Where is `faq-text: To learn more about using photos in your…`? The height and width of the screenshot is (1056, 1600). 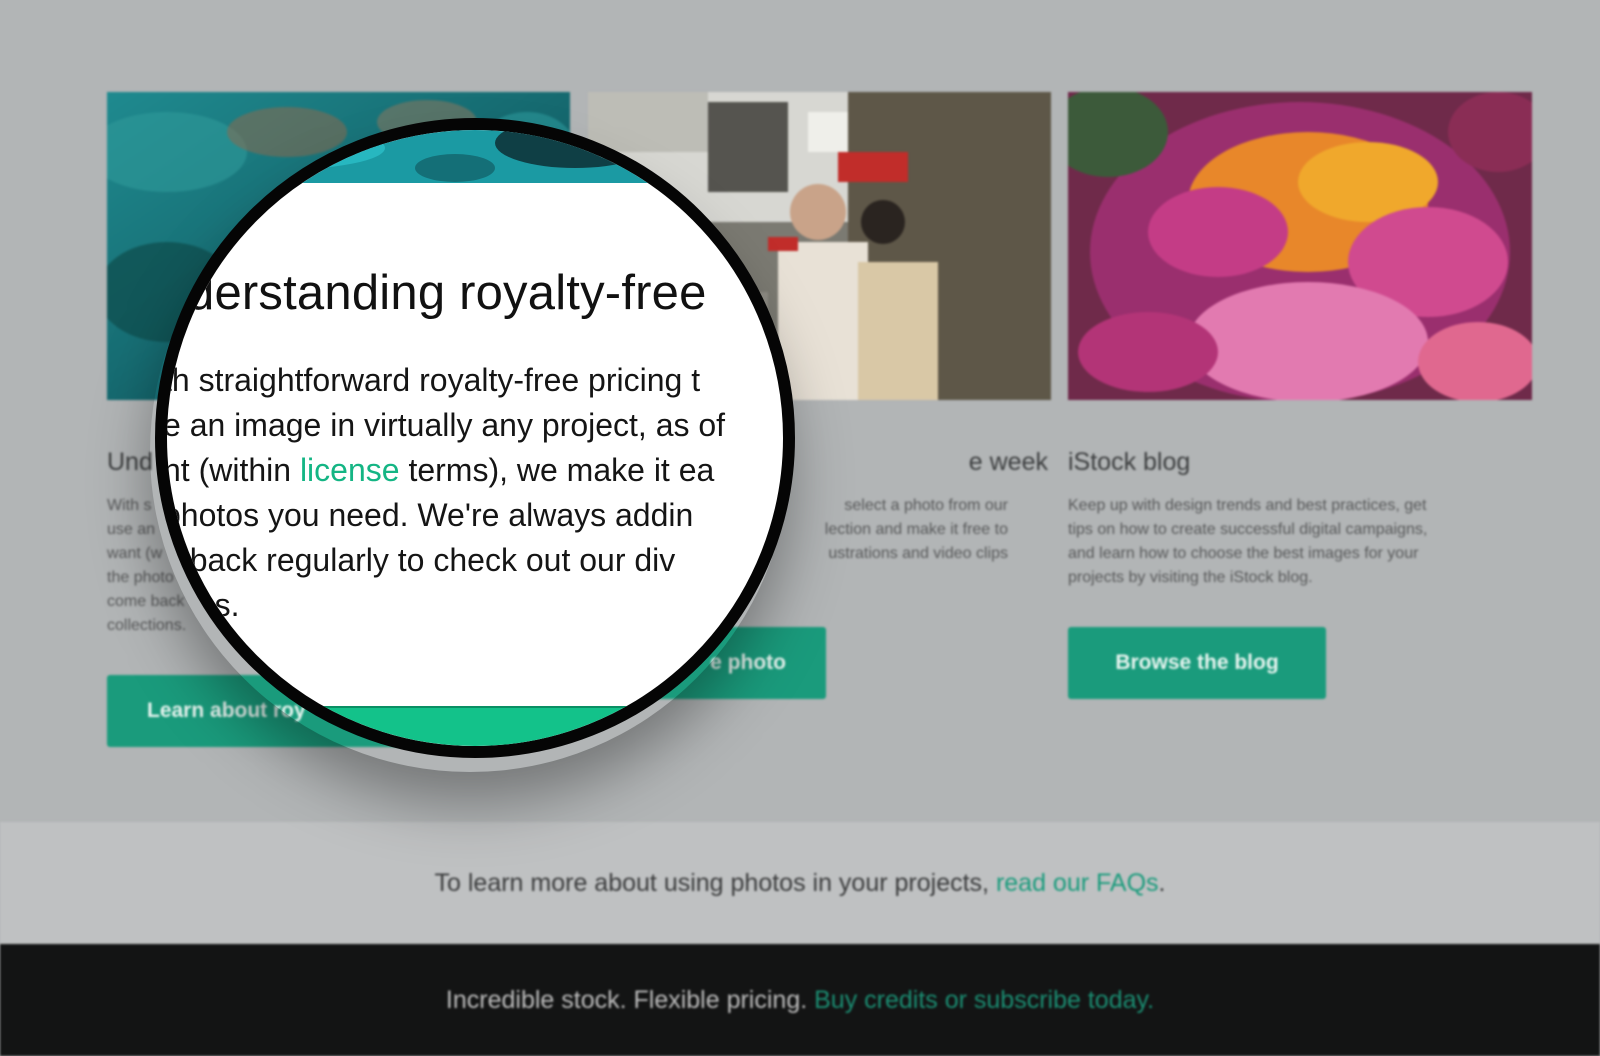
faq-text: To learn more about using photos in your… is located at coordinates (715, 883).